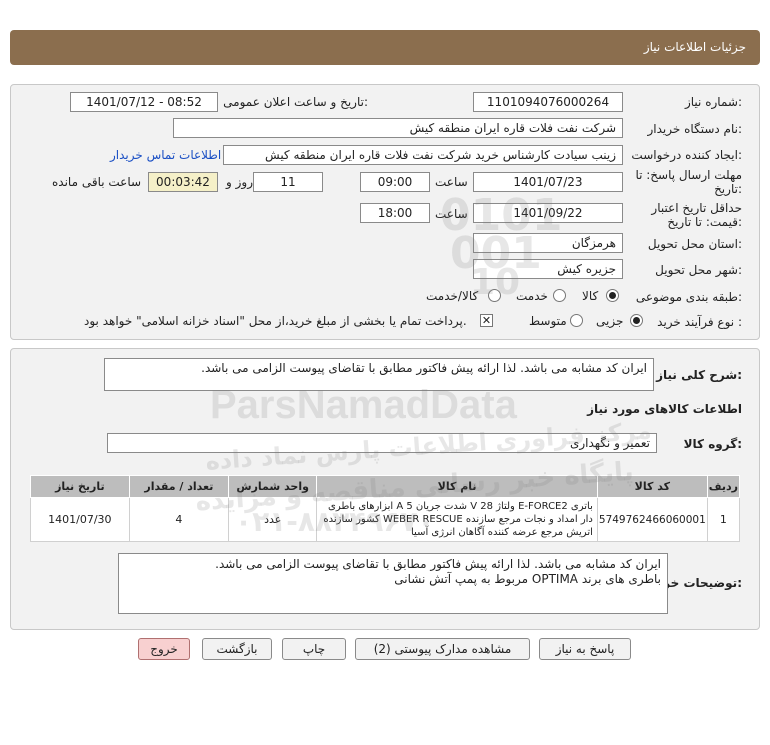 The height and width of the screenshot is (745, 770). What do you see at coordinates (699, 375) in the screenshot?
I see `summary-label: شرح کلی نیاز:` at bounding box center [699, 375].